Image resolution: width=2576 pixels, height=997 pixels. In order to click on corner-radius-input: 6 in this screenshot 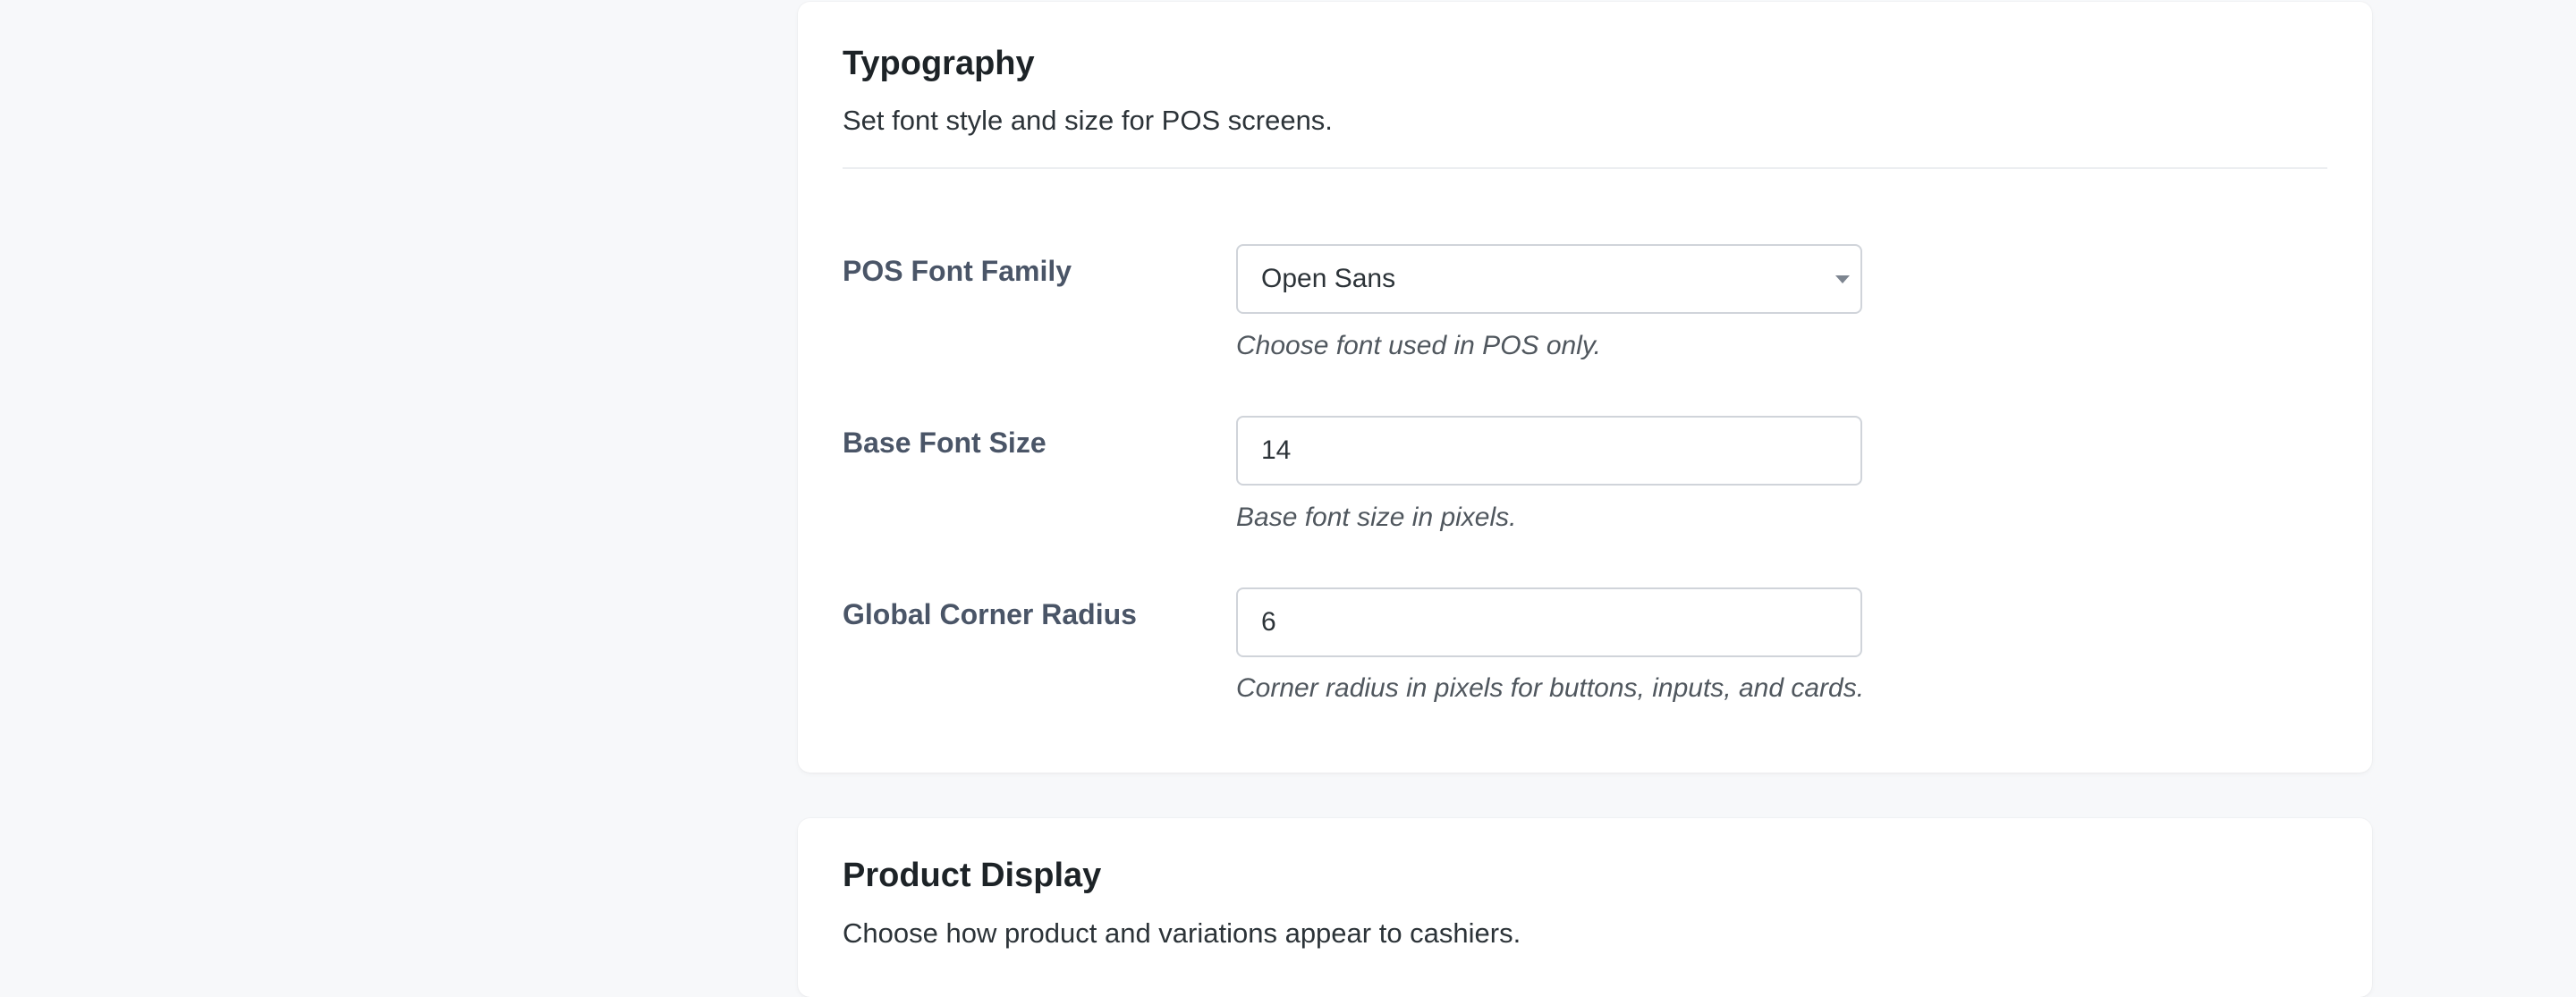, I will do `click(1549, 622)`.